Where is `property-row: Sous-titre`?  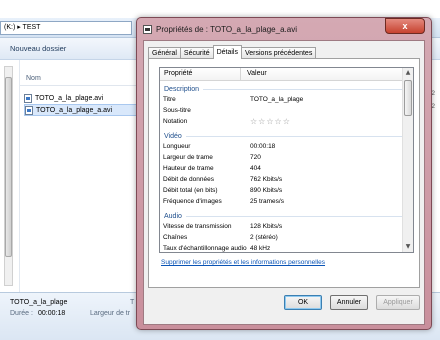 property-row: Sous-titre is located at coordinates (283, 111).